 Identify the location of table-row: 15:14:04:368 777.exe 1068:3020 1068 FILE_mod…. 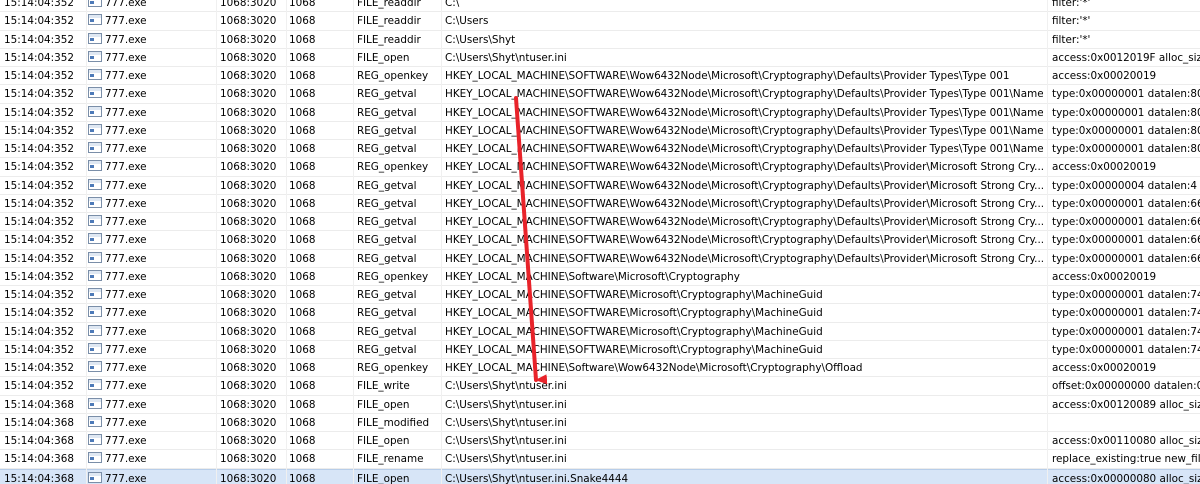
(600, 423).